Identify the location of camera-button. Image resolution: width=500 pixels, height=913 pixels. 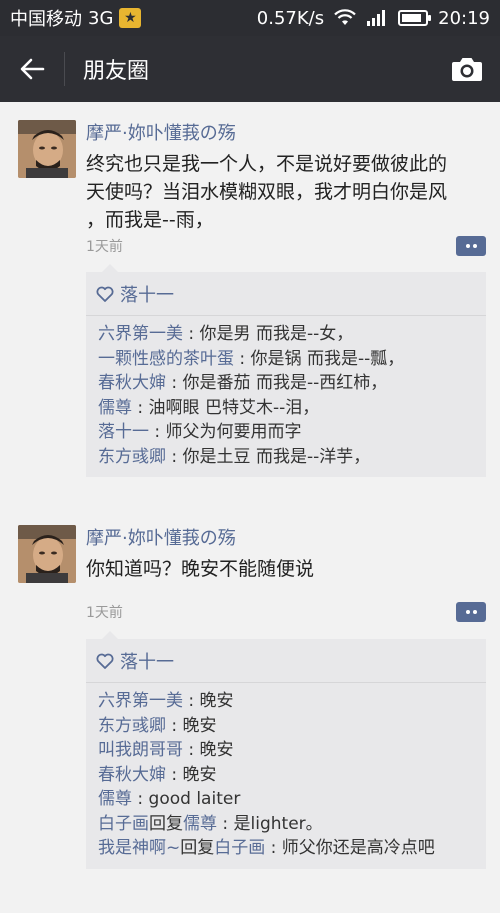
(467, 69).